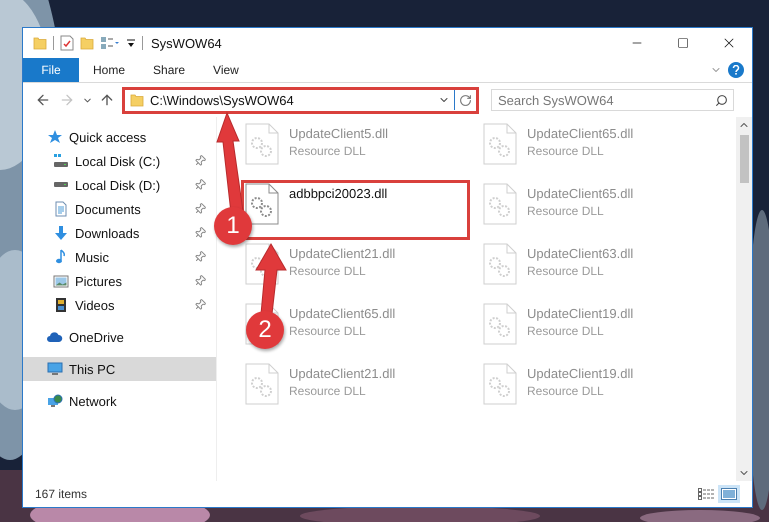  What do you see at coordinates (169, 70) in the screenshot?
I see `ribbon-tab: Share` at bounding box center [169, 70].